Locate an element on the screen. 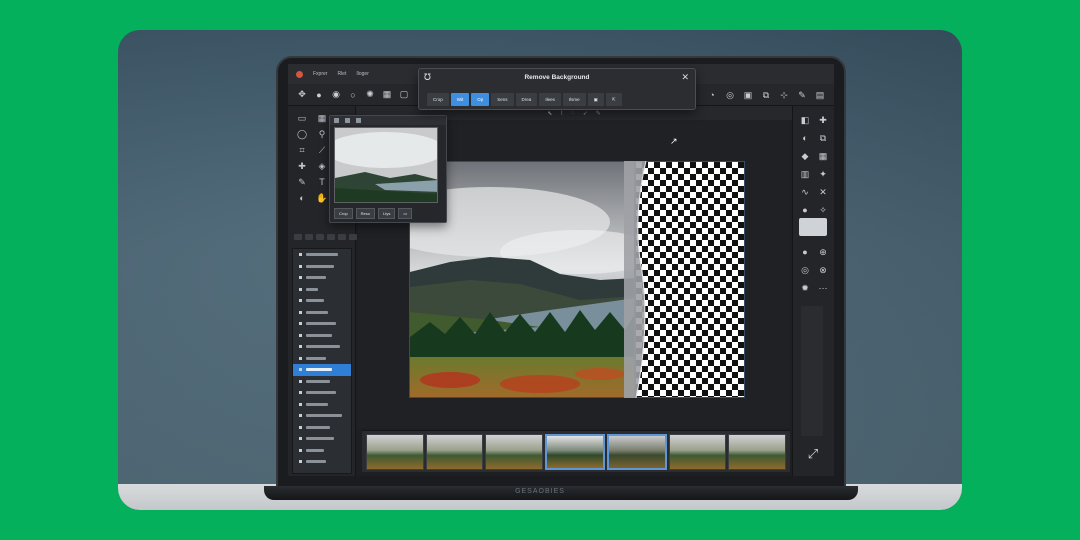  ring-icon: ◎ is located at coordinates (805, 270).